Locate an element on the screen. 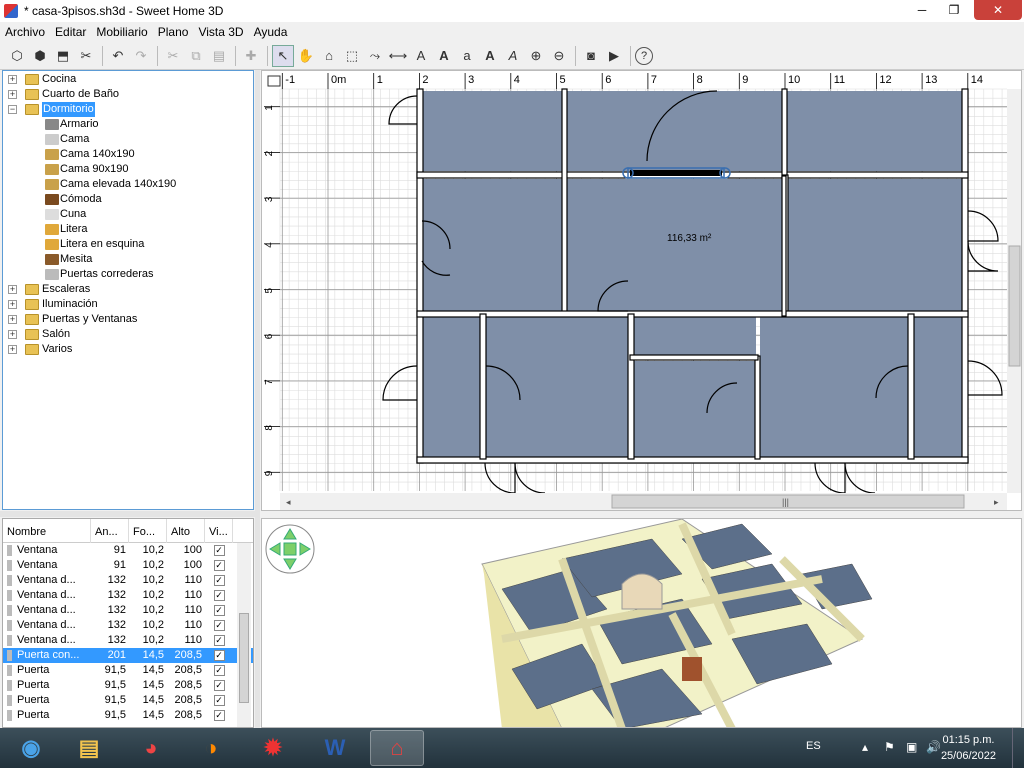  volume-icon: 🔊 is located at coordinates (933, 747).